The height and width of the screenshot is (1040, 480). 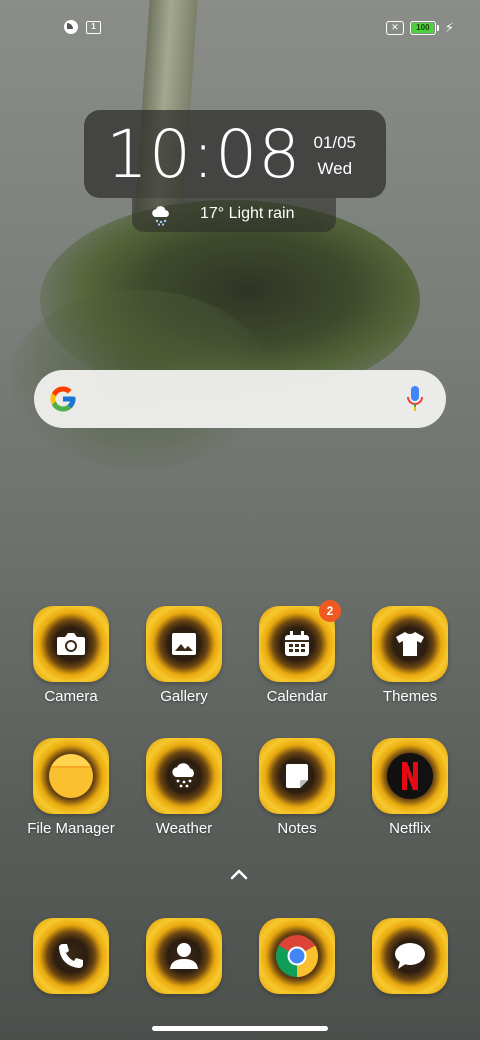 I want to click on clock-widget: 10:08 01/05 Wed, so click(x=235, y=154).